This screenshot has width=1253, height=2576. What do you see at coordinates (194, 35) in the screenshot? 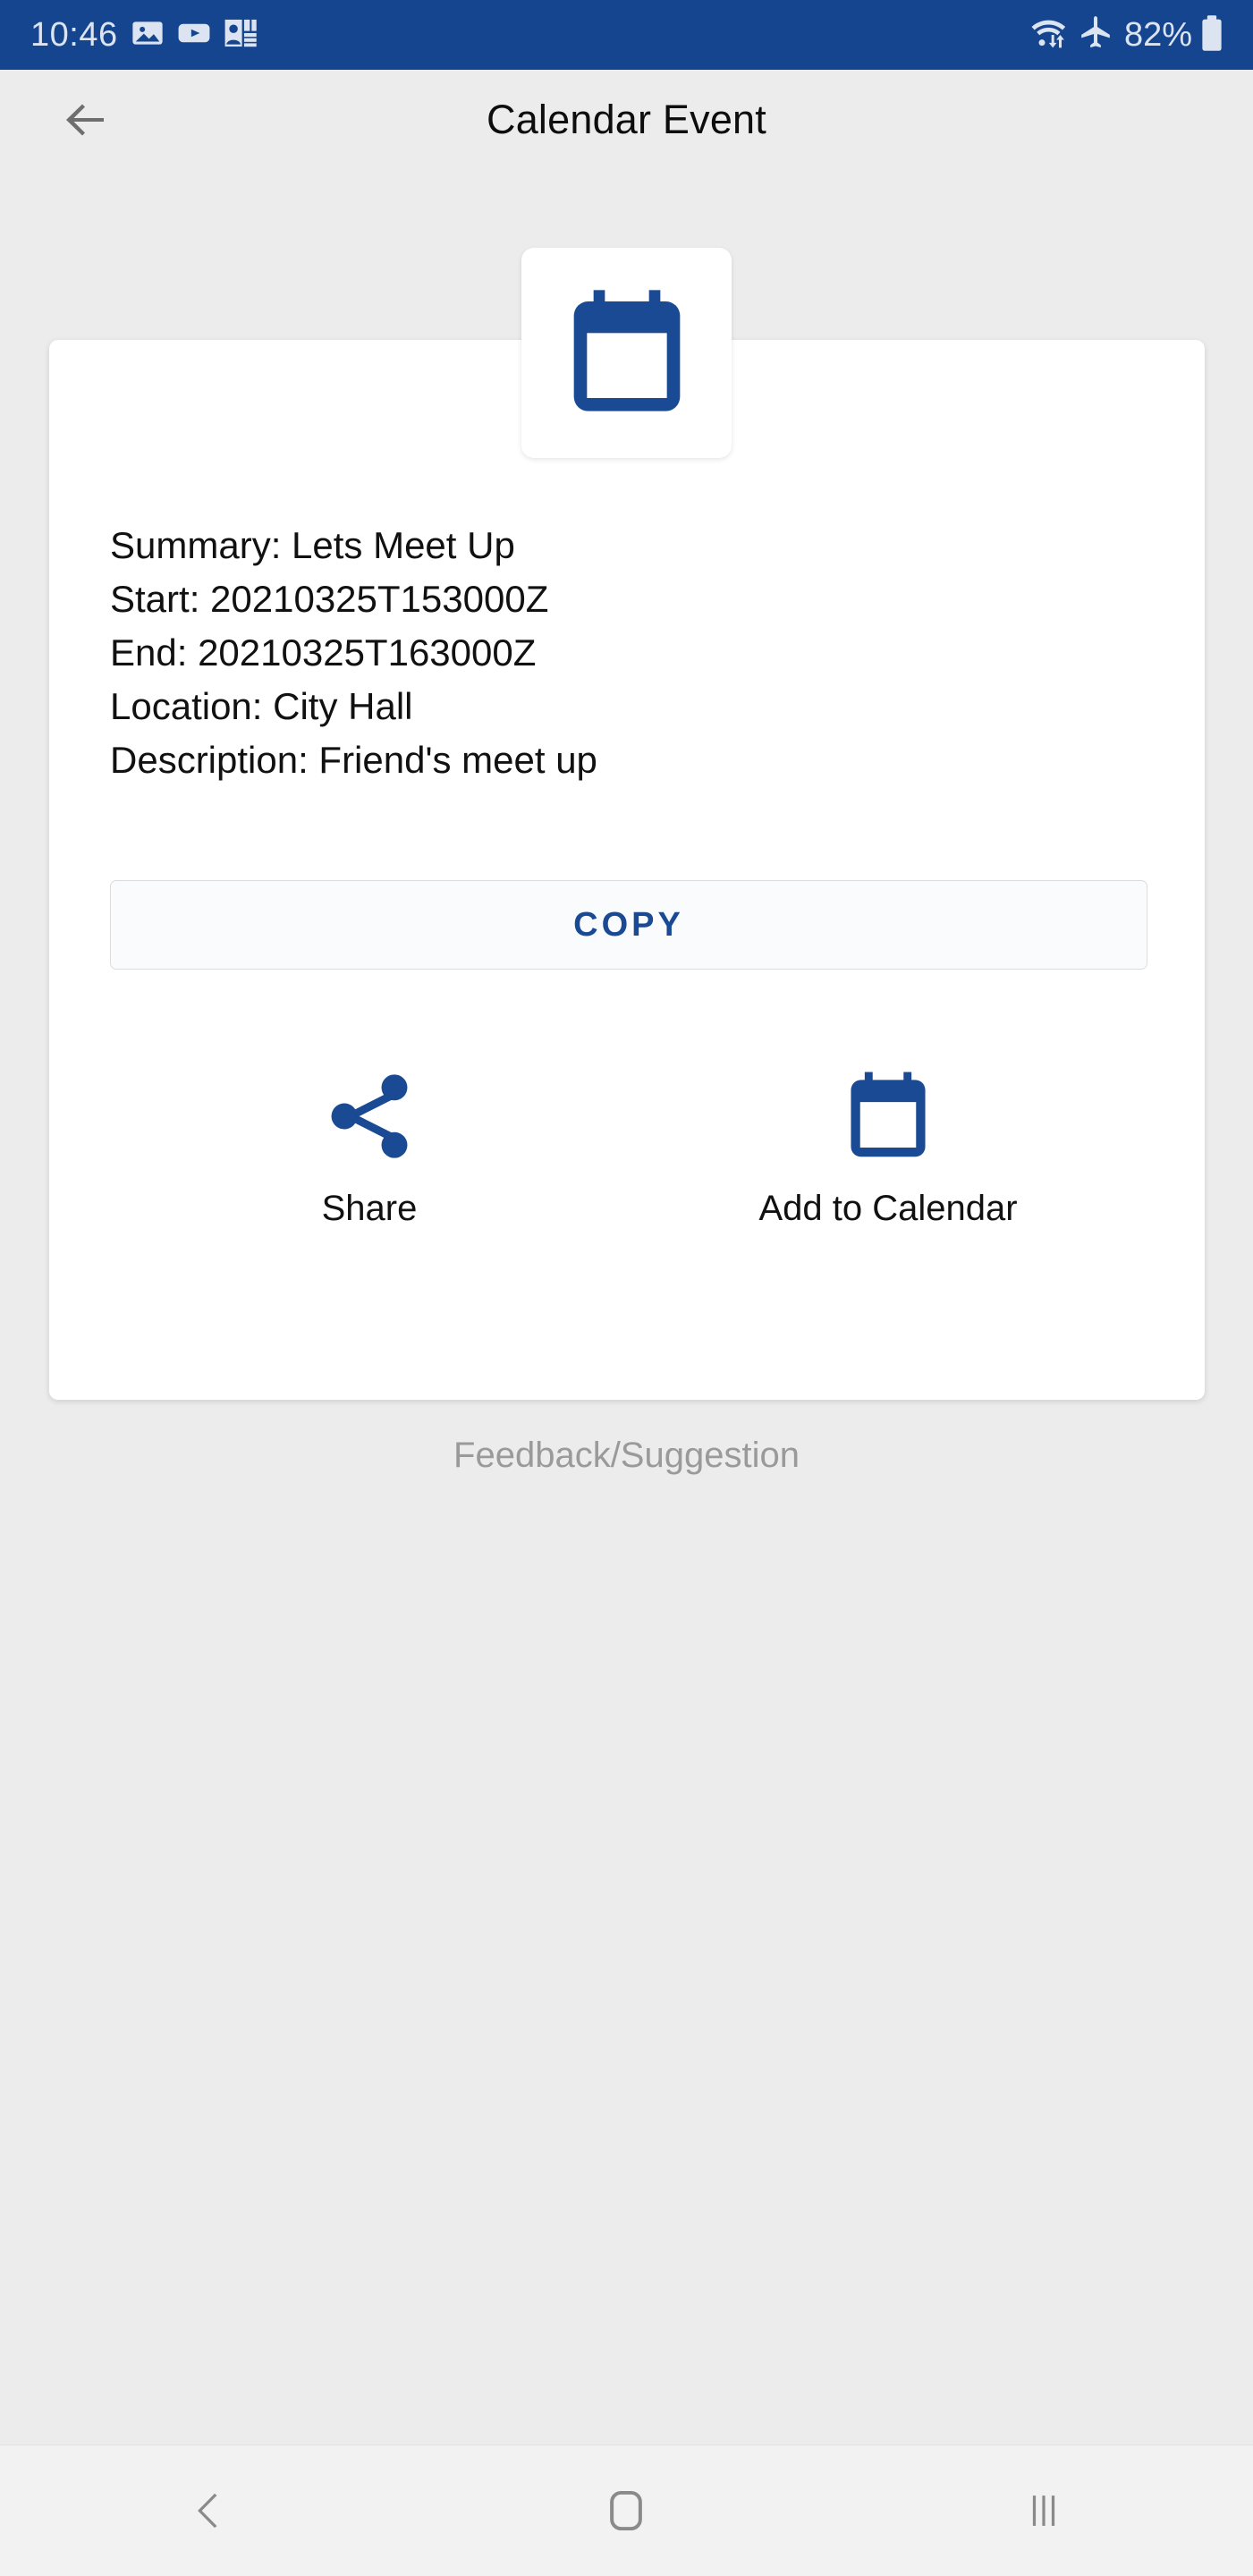
I see `video-player-icon` at bounding box center [194, 35].